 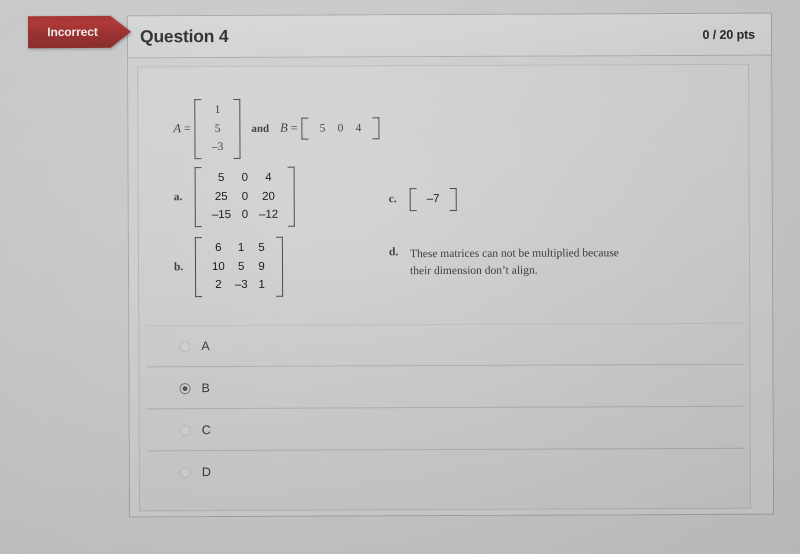 I want to click on option-a-matrix: 5 0 4 25 0 20 –15 0 –12, so click(x=245, y=197).